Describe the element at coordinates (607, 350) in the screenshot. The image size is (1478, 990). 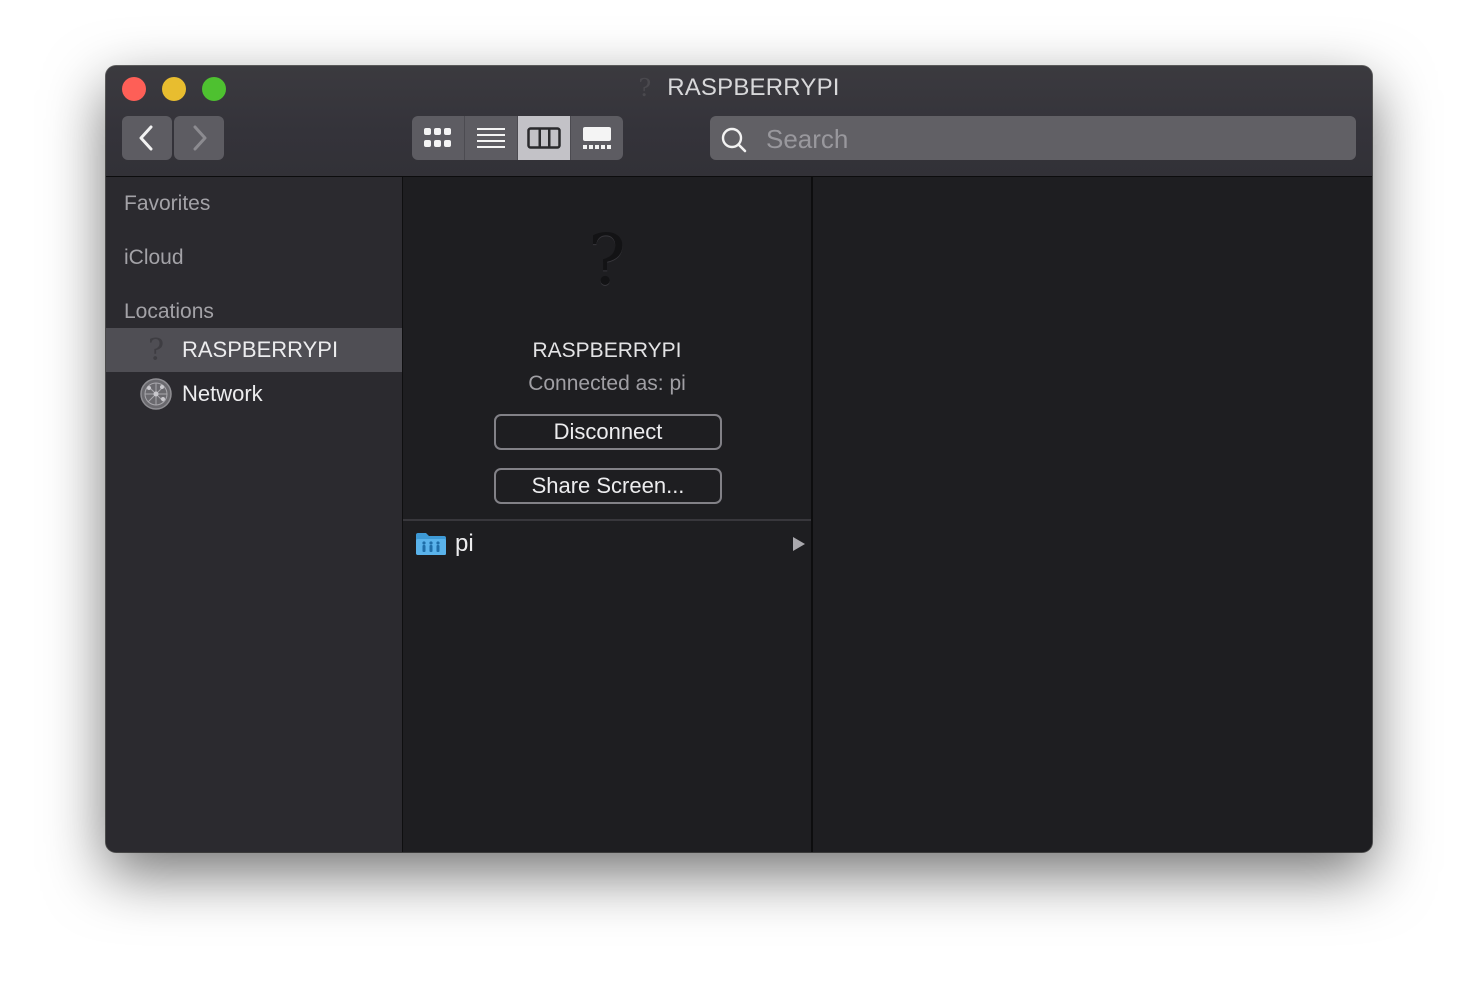
I see `server-name: RASPBERRYPI` at that location.